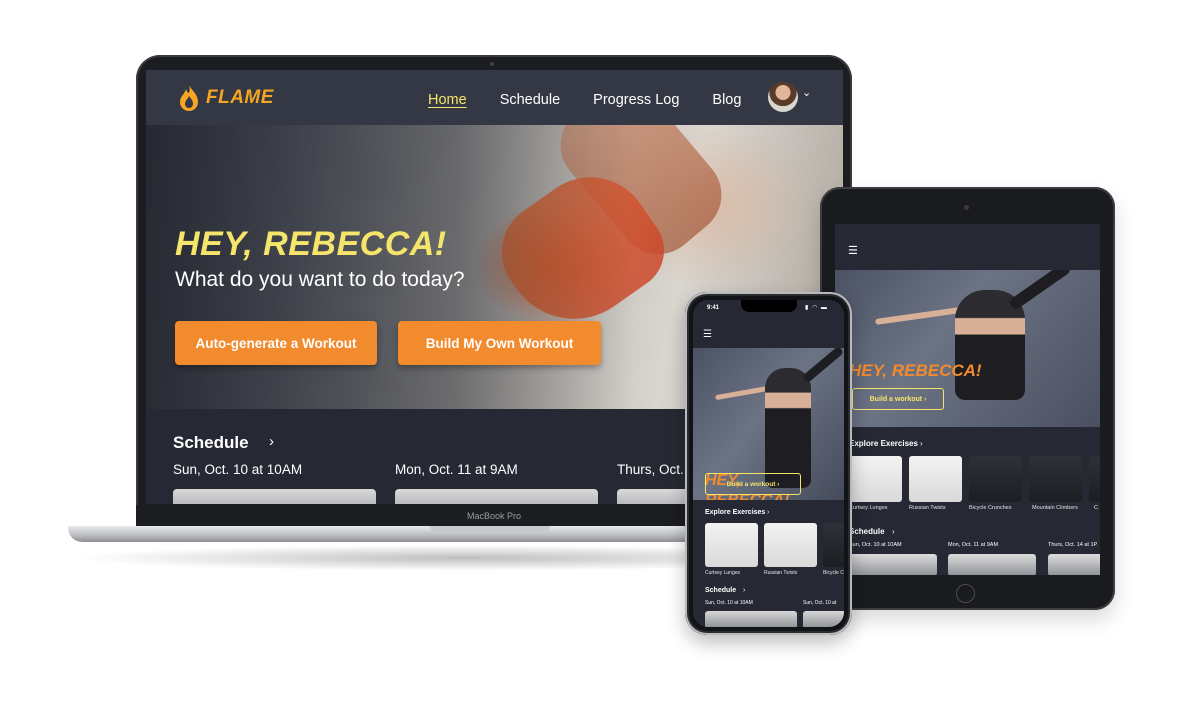 This screenshot has width=1200, height=714. Describe the element at coordinates (820, 603) in the screenshot. I see `schedule-day: Sun, Oct. 10 at` at that location.